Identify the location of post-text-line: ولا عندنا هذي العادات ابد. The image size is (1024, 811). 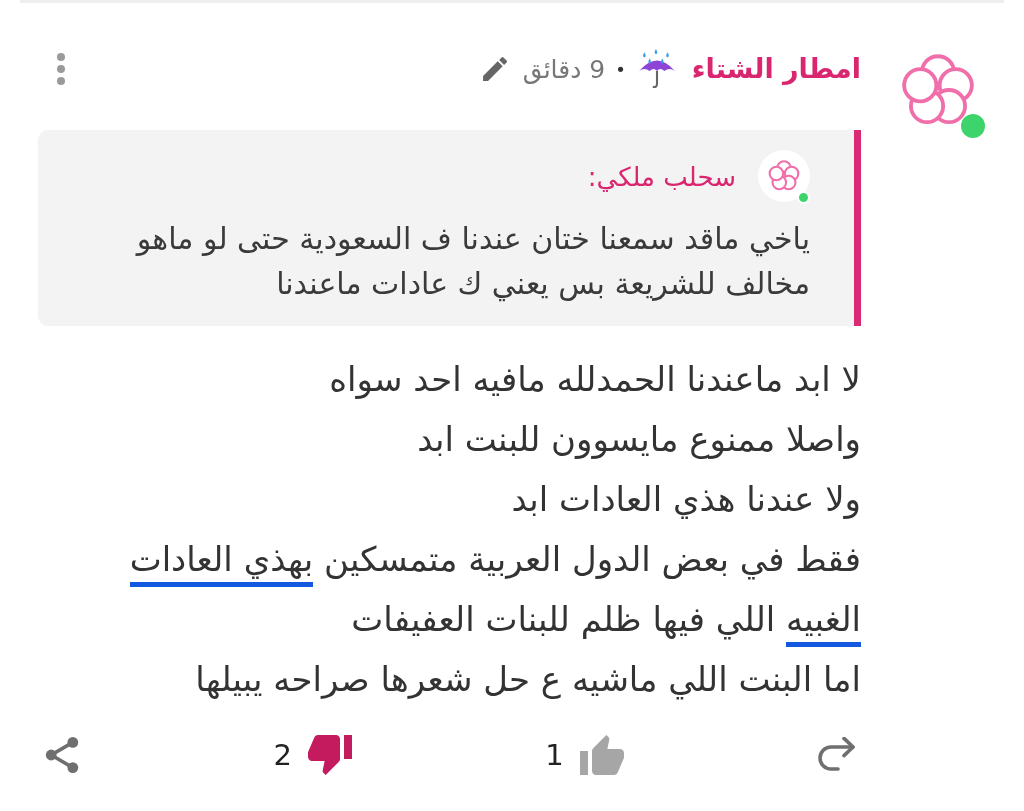
(685, 499).